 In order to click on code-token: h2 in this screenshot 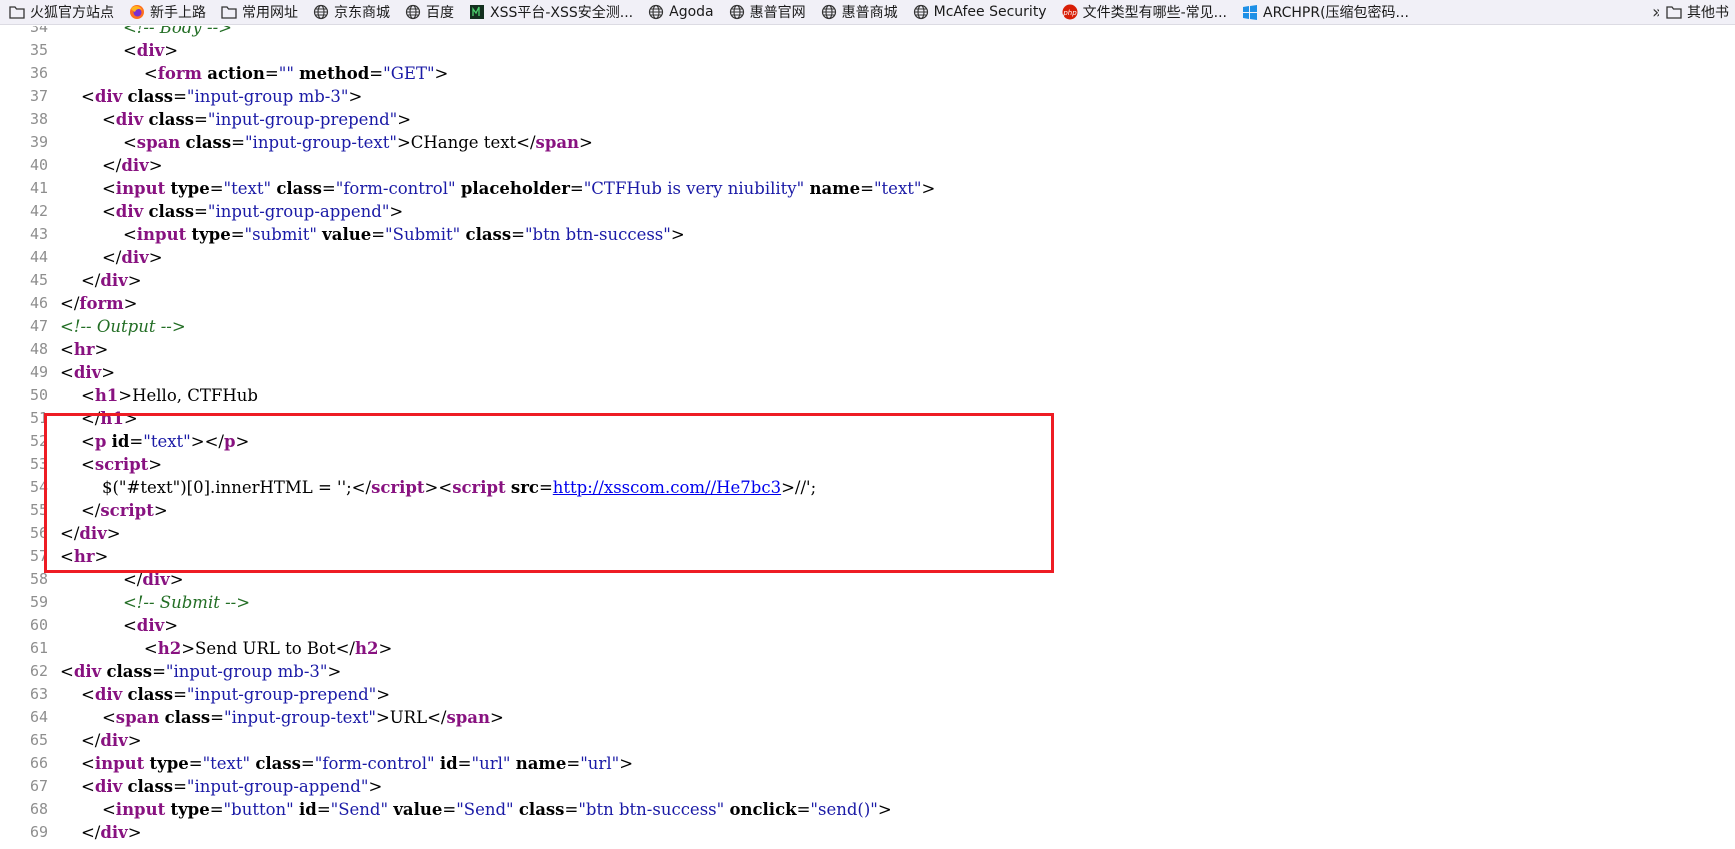, I will do `click(169, 648)`.